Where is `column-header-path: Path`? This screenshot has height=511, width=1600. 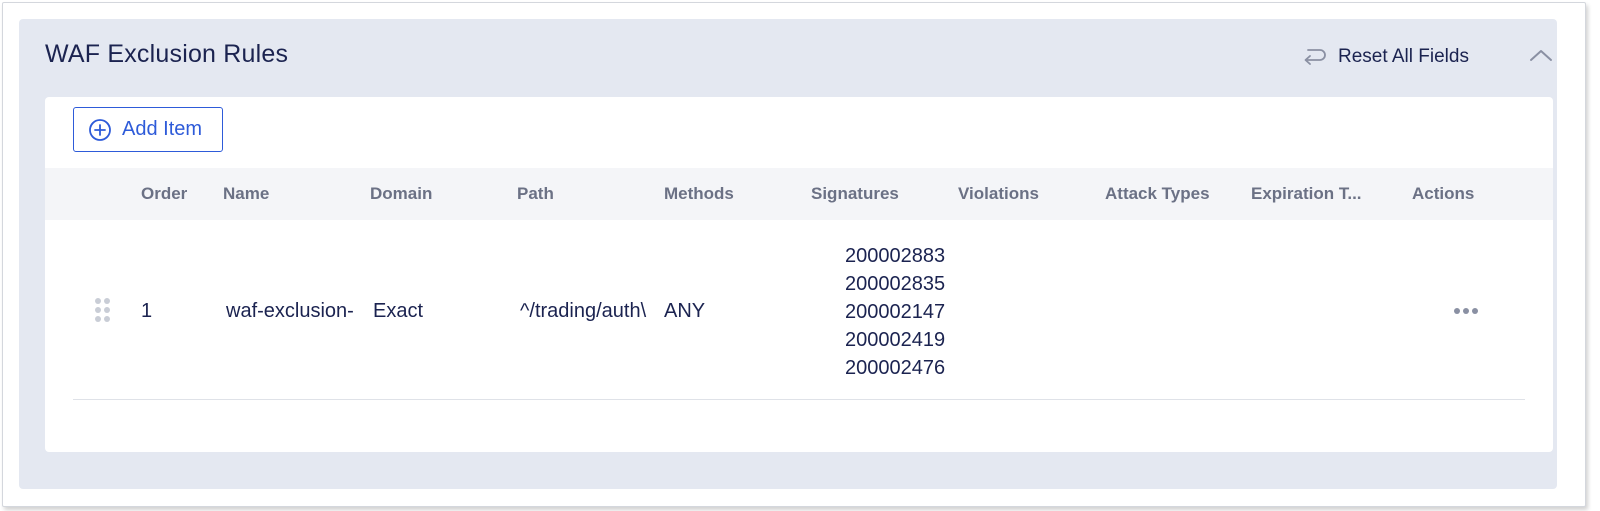
column-header-path: Path is located at coordinates (577, 194).